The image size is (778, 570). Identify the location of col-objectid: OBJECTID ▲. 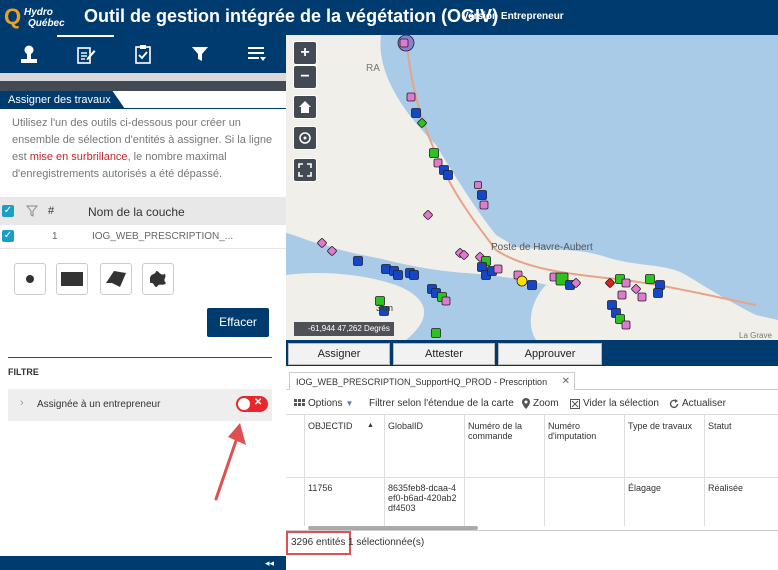
(344, 447).